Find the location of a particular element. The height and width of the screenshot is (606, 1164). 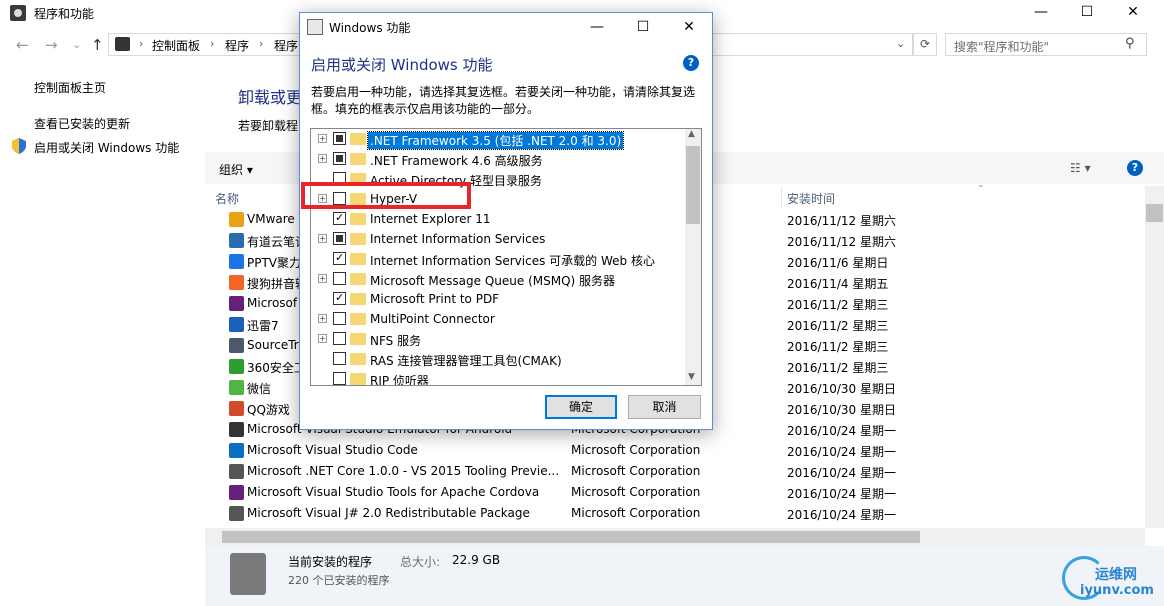

maximize-button: ☐ is located at coordinates (1087, 13).